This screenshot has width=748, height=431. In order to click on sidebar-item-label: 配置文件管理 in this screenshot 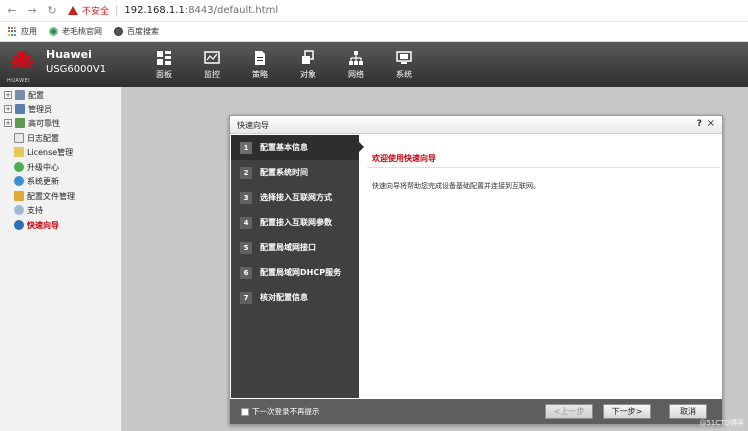, I will do `click(51, 196)`.